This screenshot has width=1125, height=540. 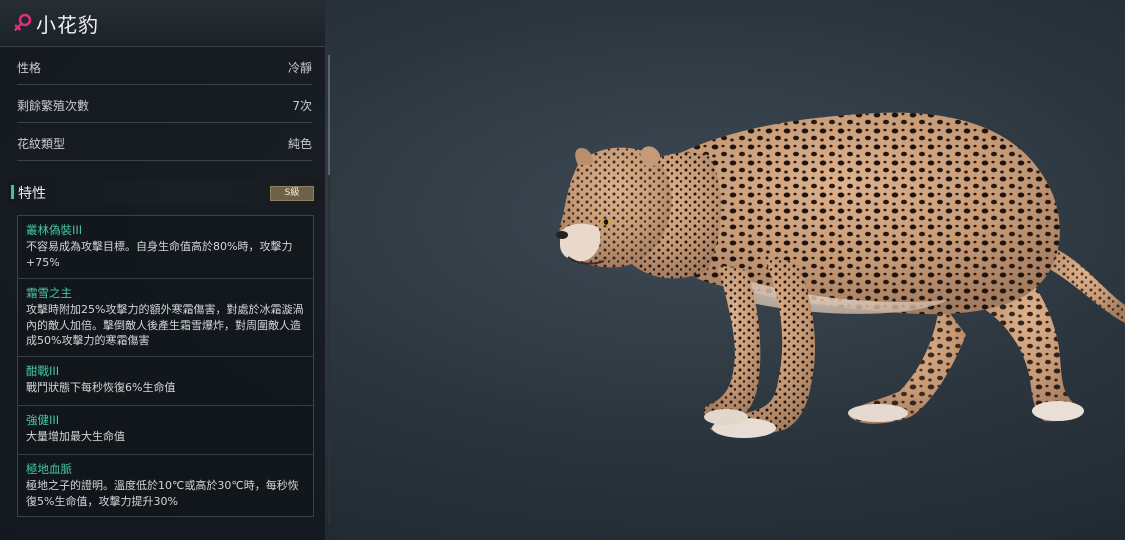 I want to click on trait-description: 大量增加最大生命值, so click(x=75, y=436).